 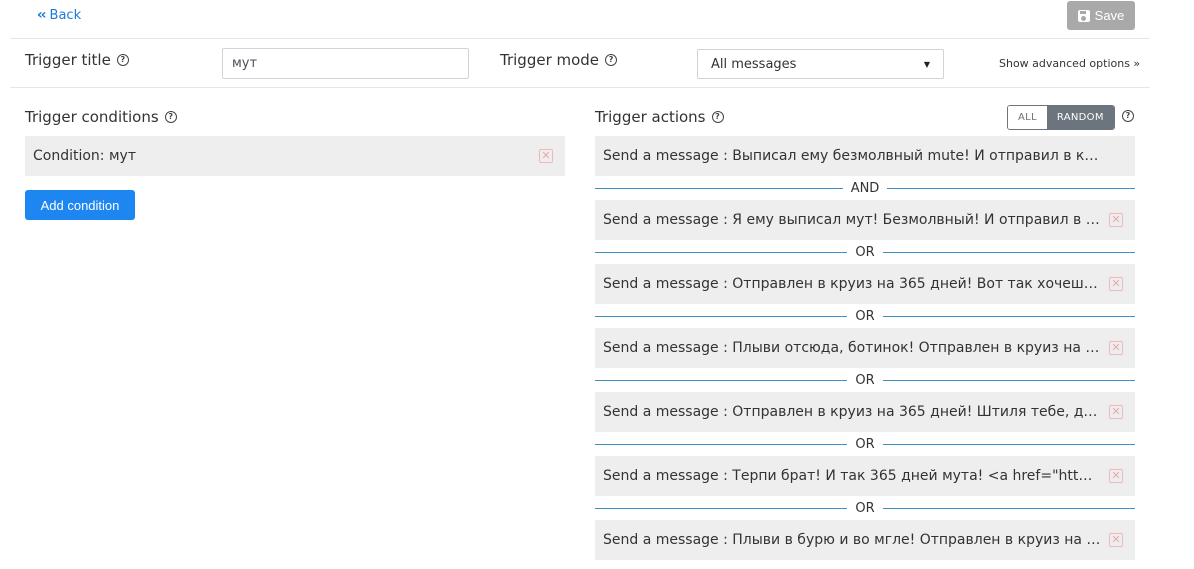 What do you see at coordinates (1027, 117) in the screenshot?
I see `toggle-all-button: ALL` at bounding box center [1027, 117].